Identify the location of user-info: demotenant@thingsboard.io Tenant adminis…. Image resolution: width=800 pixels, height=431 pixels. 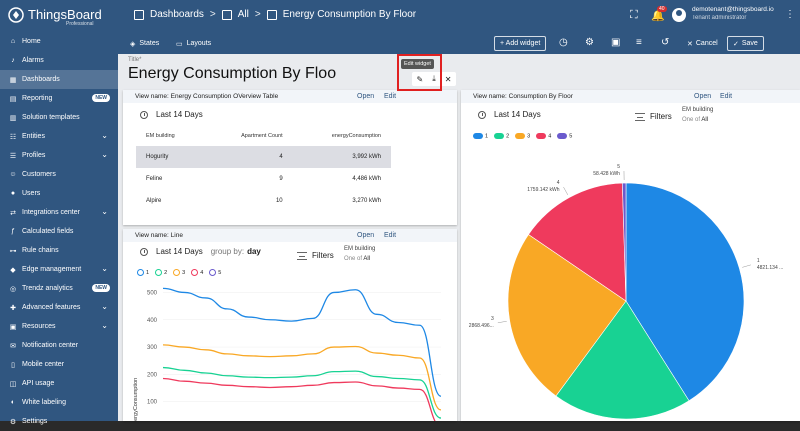
(733, 13).